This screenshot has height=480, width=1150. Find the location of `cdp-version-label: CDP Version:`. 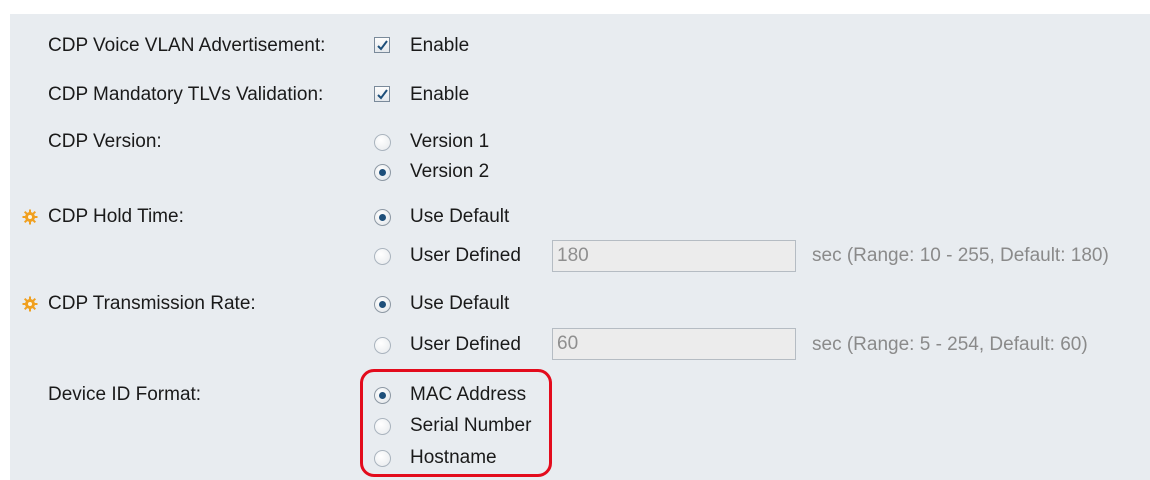

cdp-version-label: CDP Version: is located at coordinates (105, 141).